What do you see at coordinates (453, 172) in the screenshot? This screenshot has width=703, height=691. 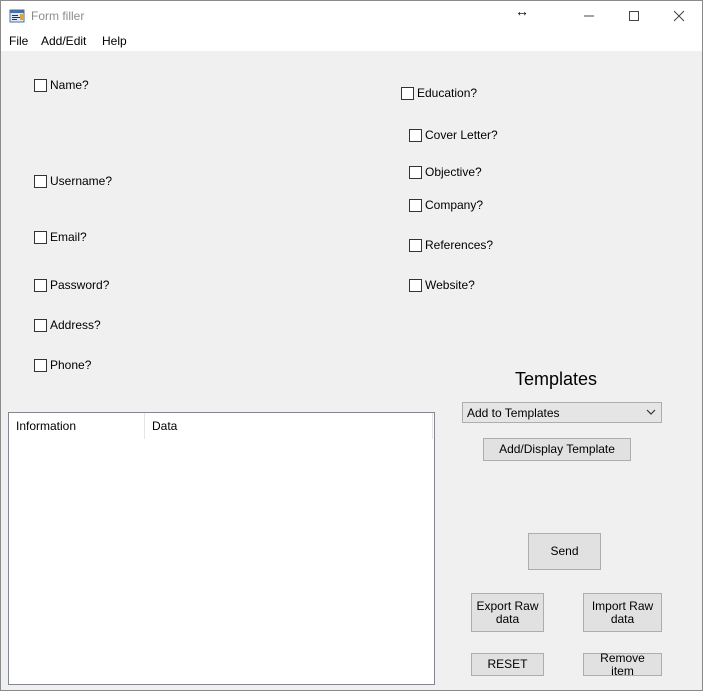 I see `checkbox-label: Objective?` at bounding box center [453, 172].